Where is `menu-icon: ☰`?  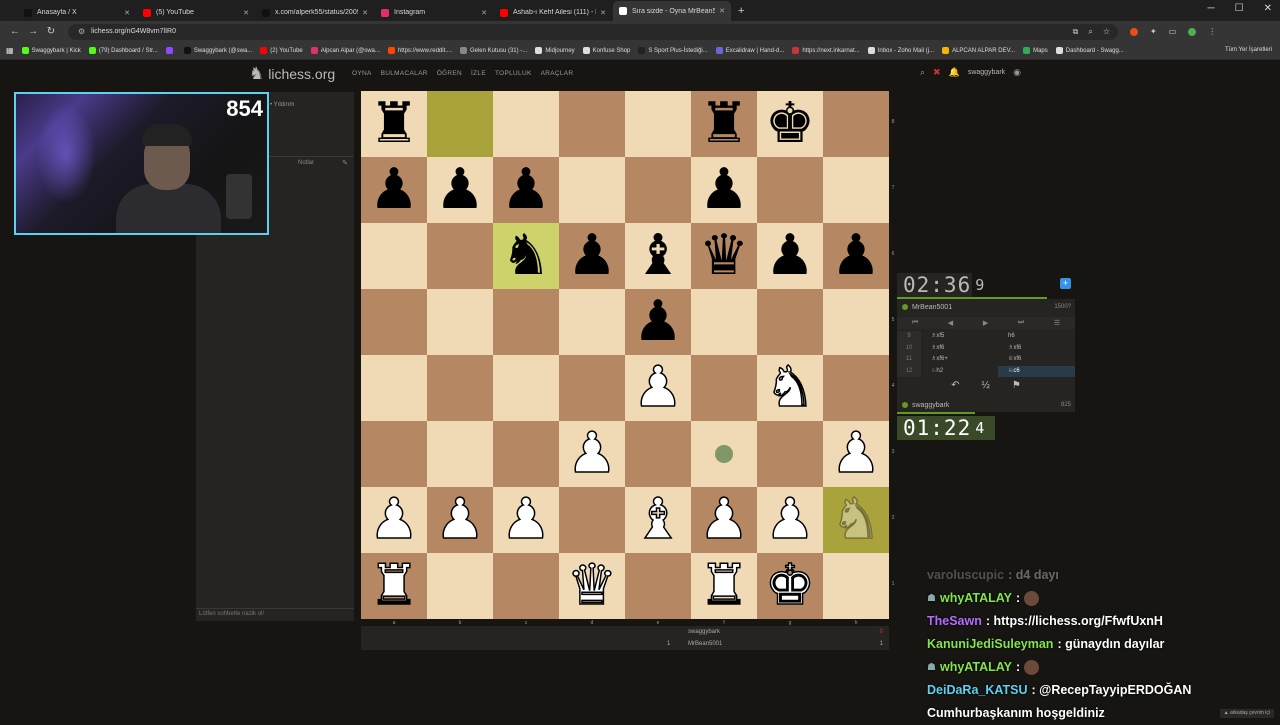 menu-icon: ☰ is located at coordinates (1057, 323).